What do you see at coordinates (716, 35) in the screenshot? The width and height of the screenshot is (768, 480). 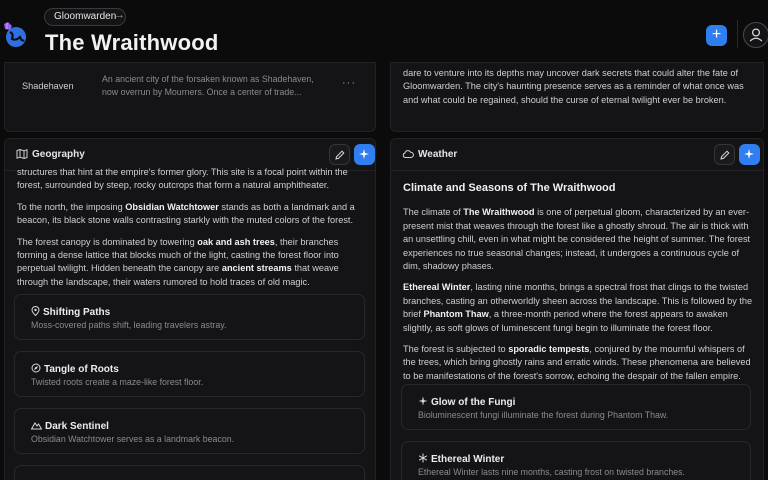 I see `add-button: +` at bounding box center [716, 35].